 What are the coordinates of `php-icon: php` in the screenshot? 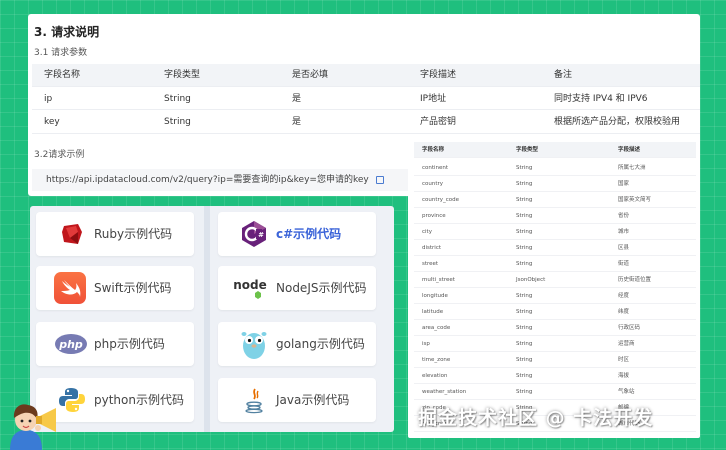 It's located at (71, 344).